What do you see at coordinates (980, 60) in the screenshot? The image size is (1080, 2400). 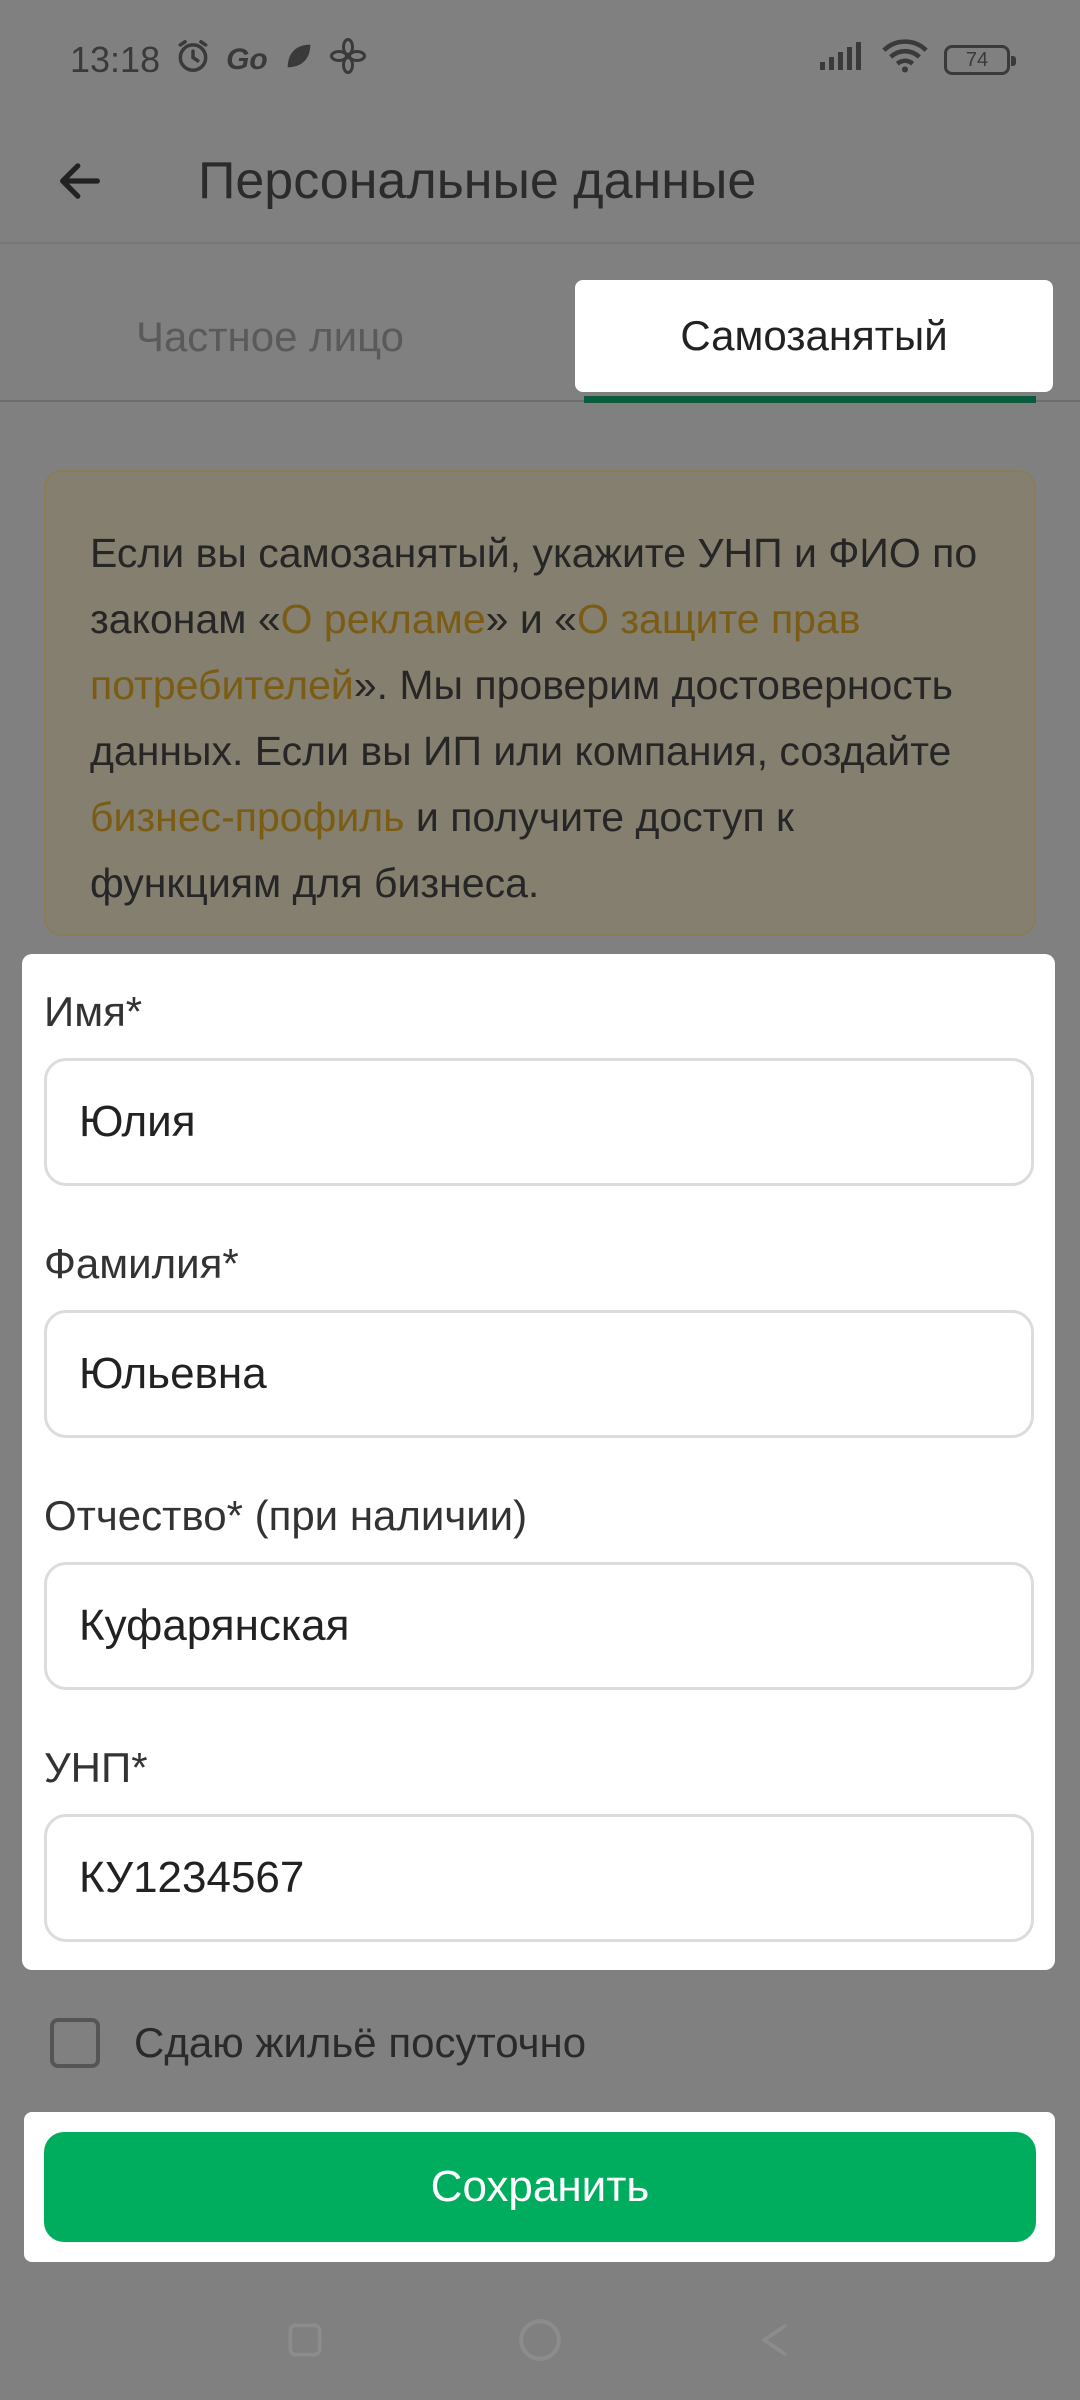 I see `battery-icon: 74` at bounding box center [980, 60].